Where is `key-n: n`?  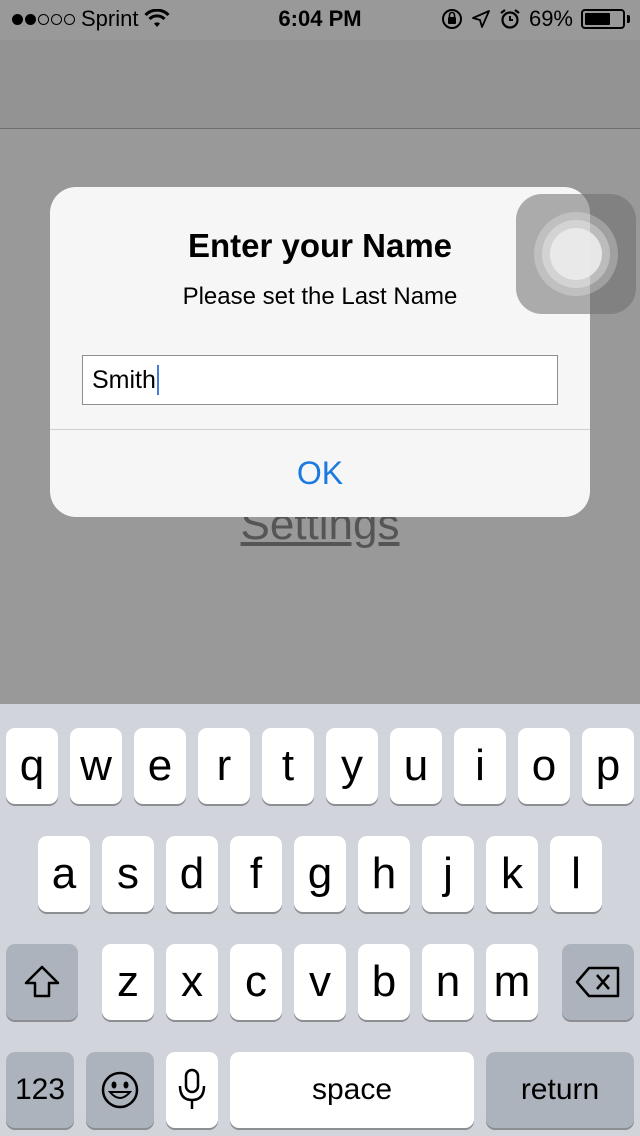
key-n: n is located at coordinates (448, 982).